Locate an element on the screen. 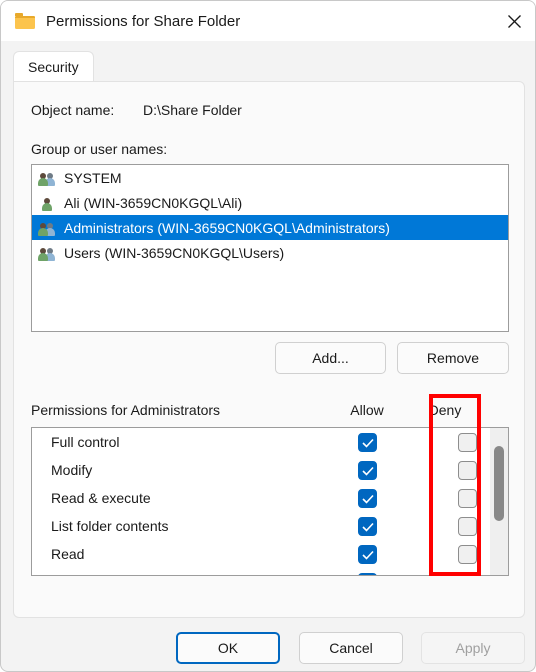 The image size is (536, 672). permissions-scrollbar is located at coordinates (499, 501).